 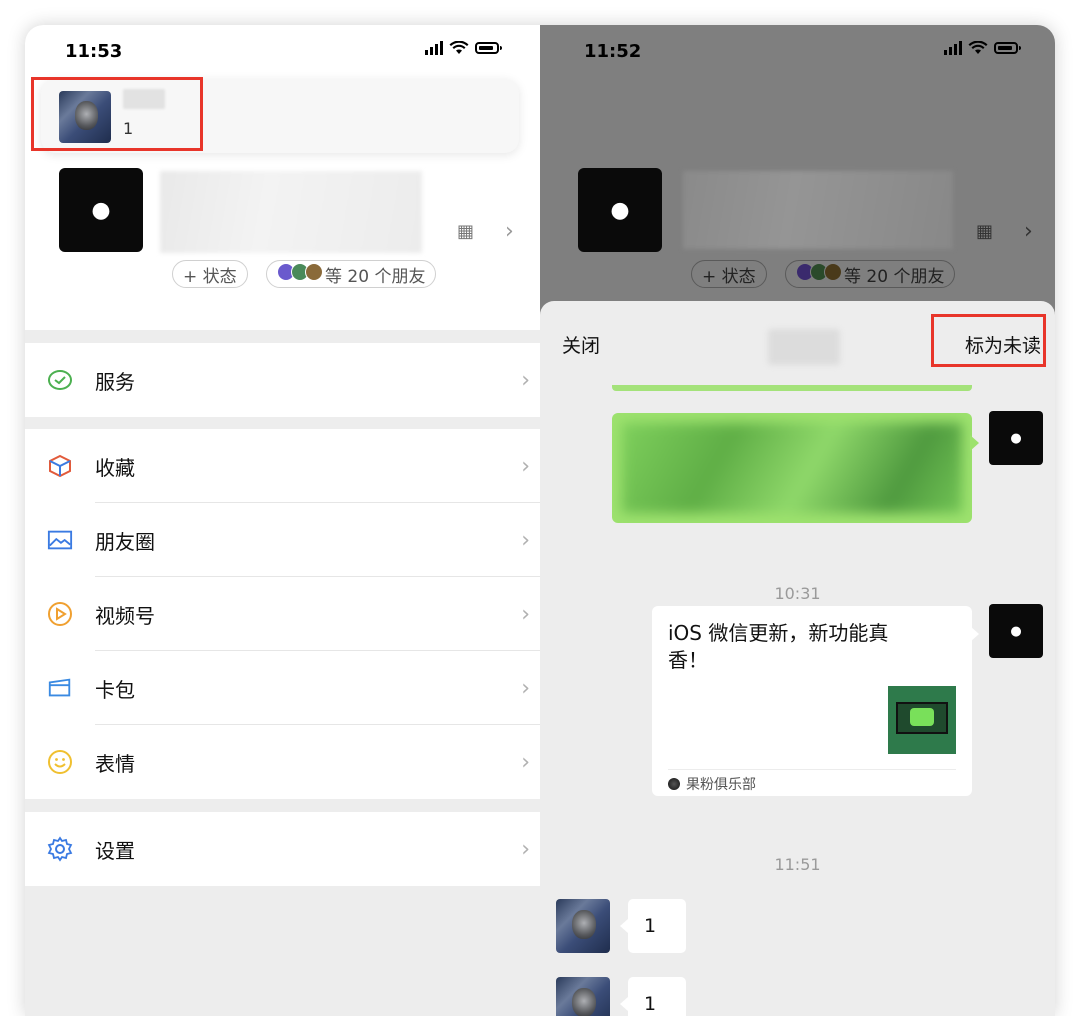 What do you see at coordinates (60, 849) in the screenshot?
I see `settings-icon` at bounding box center [60, 849].